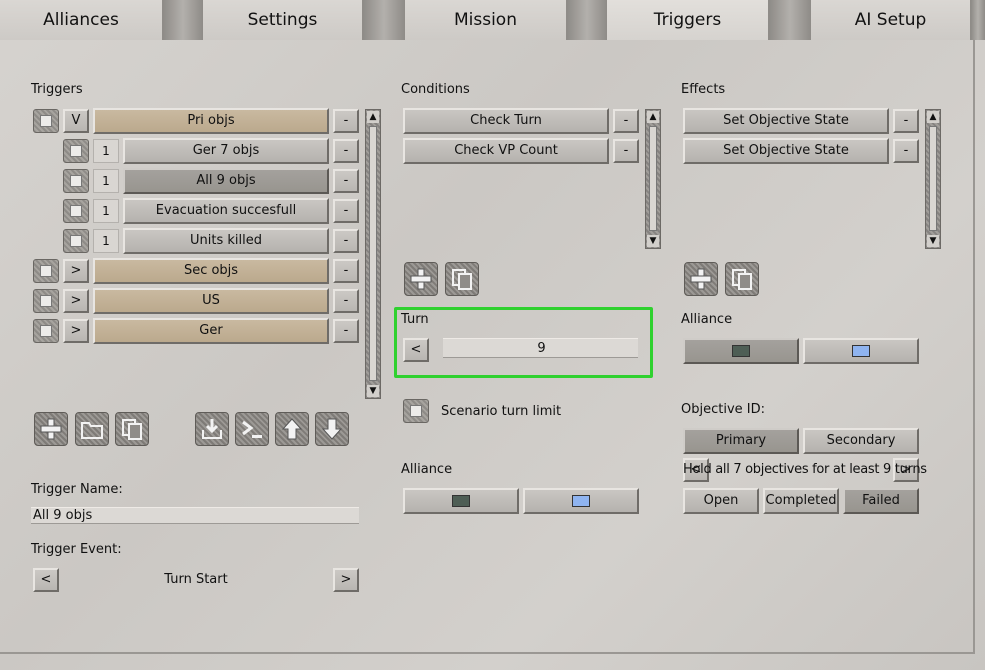  I want to click on trigger-item-ger: Ger, so click(211, 331).